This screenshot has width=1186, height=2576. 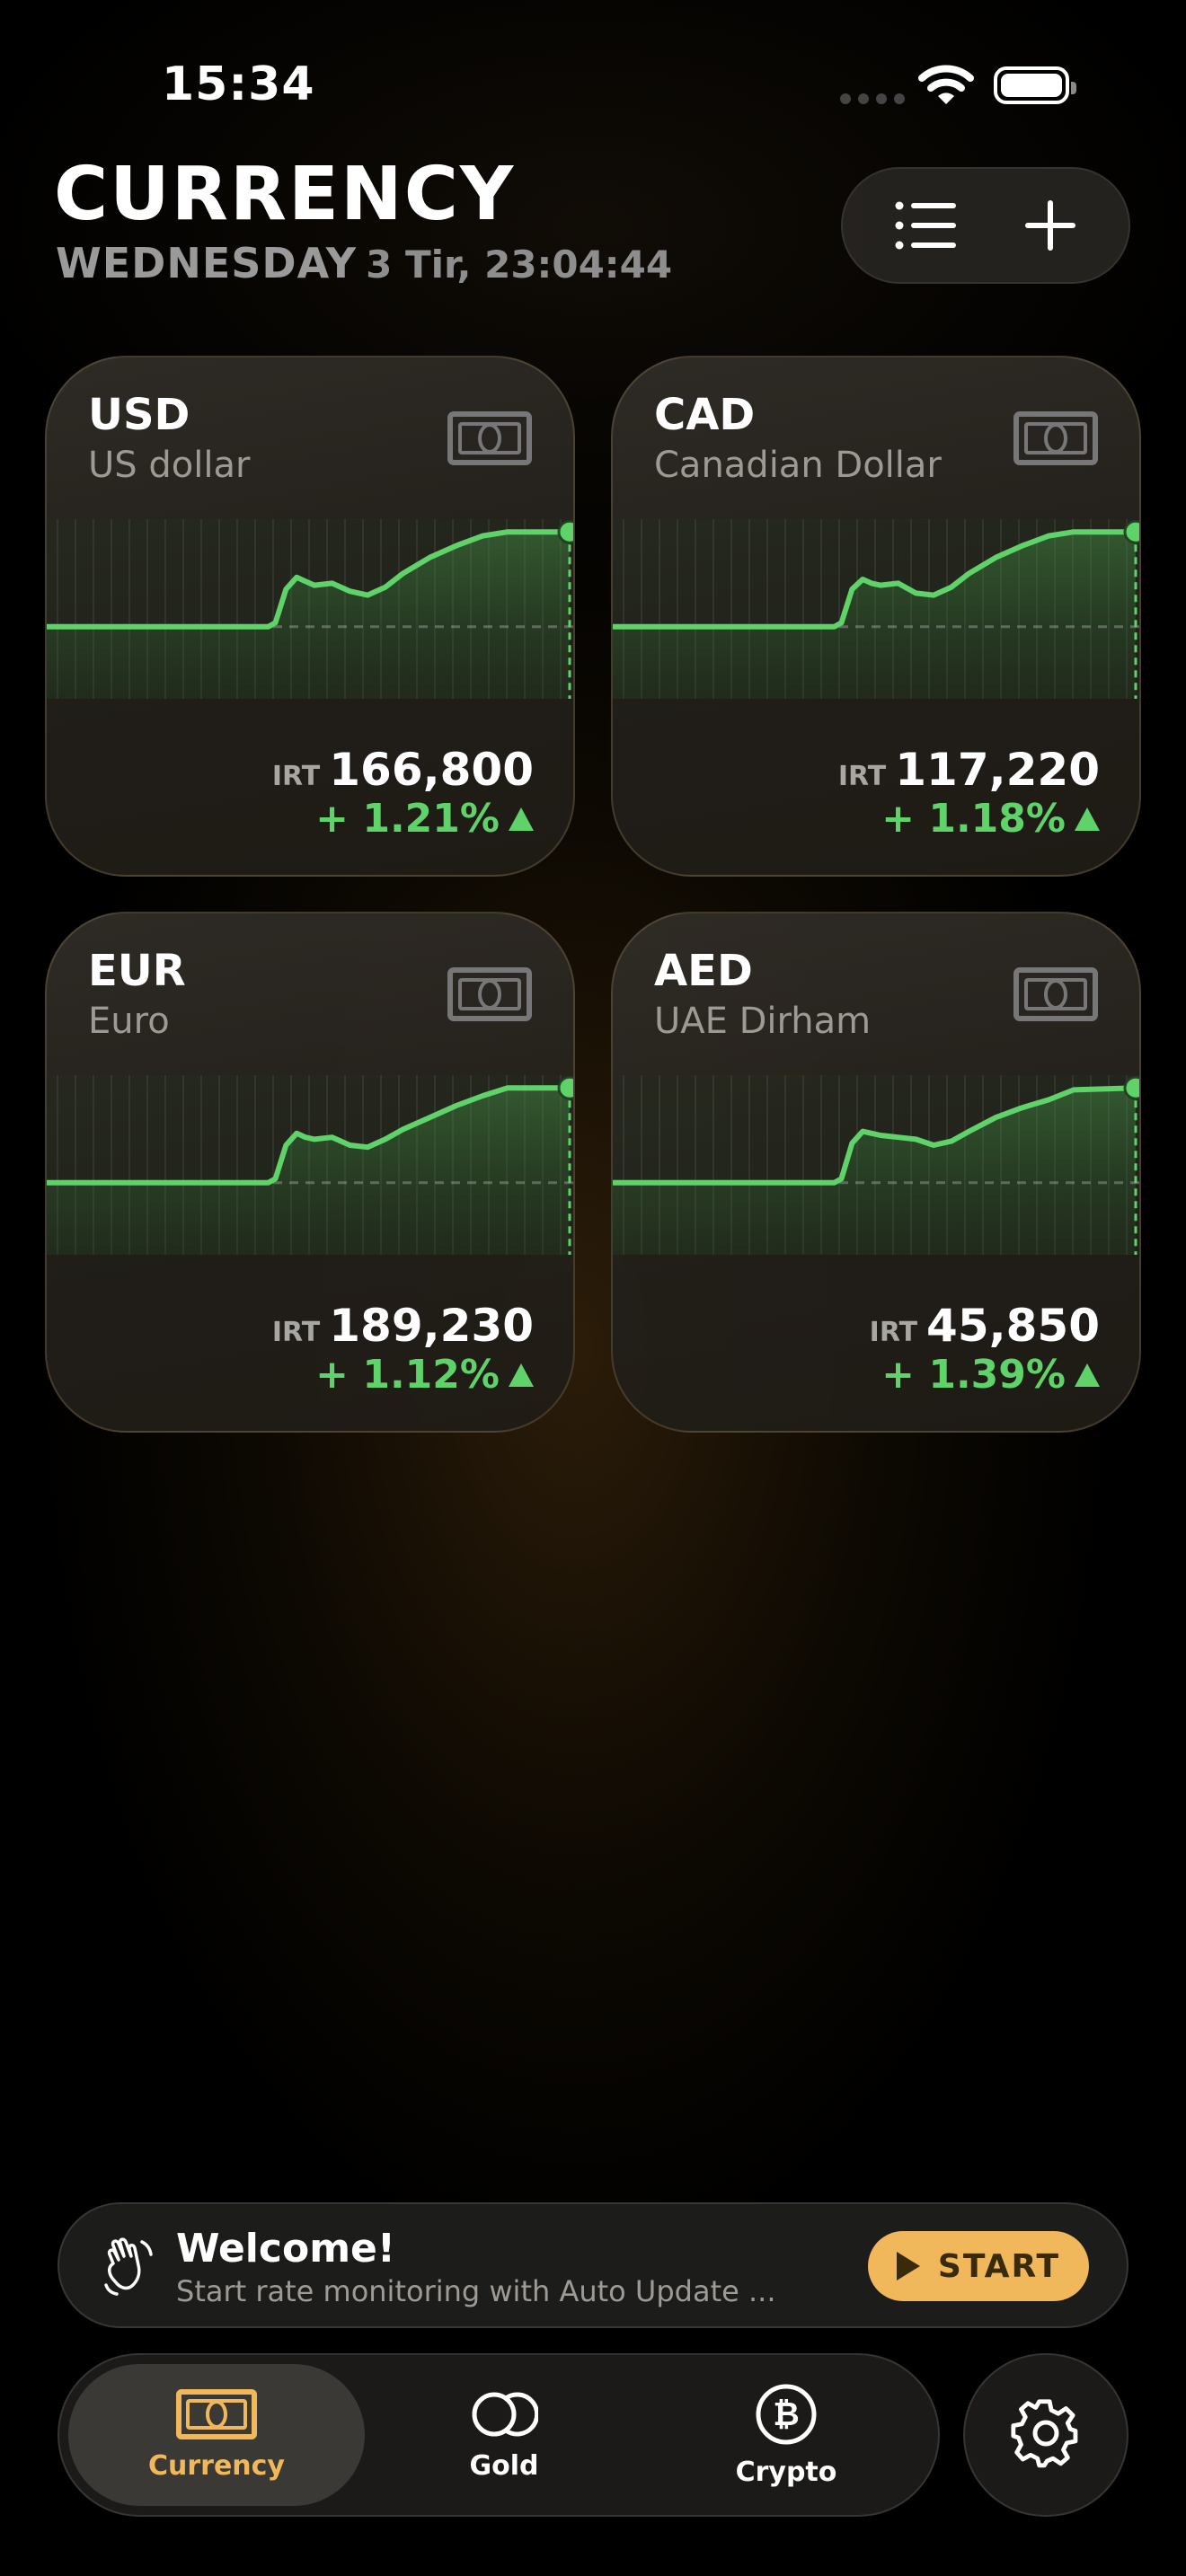 What do you see at coordinates (504, 2465) in the screenshot?
I see `tab-label: Gold` at bounding box center [504, 2465].